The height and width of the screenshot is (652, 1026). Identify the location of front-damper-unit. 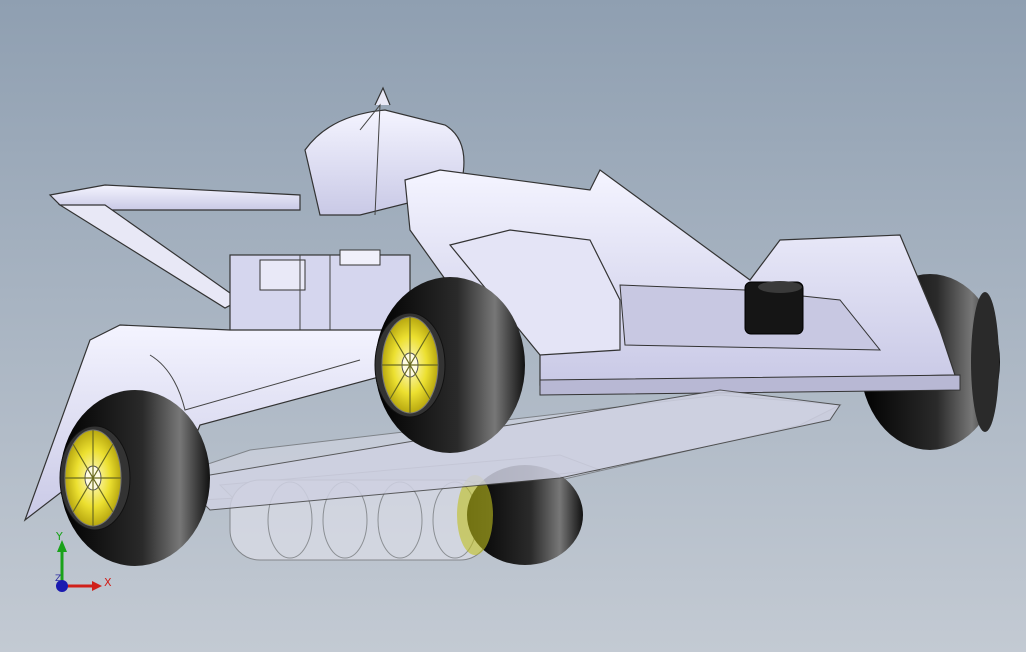
(774, 308).